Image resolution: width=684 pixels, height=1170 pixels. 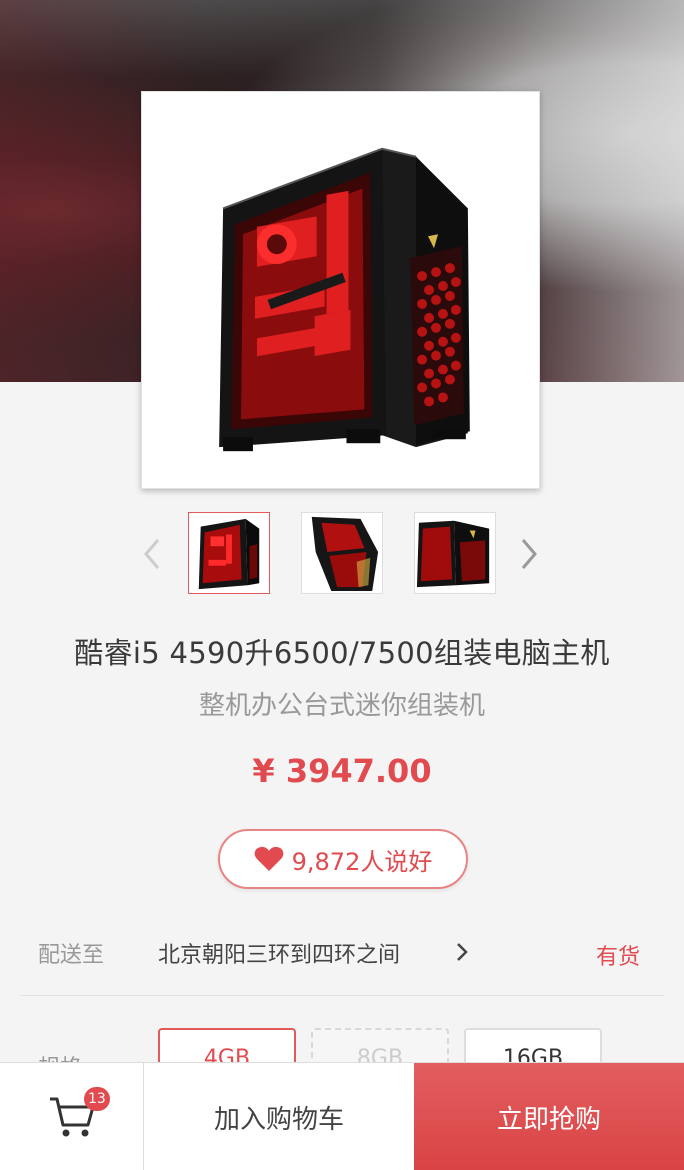 I want to click on delivery-label: 配送至, so click(x=71, y=955).